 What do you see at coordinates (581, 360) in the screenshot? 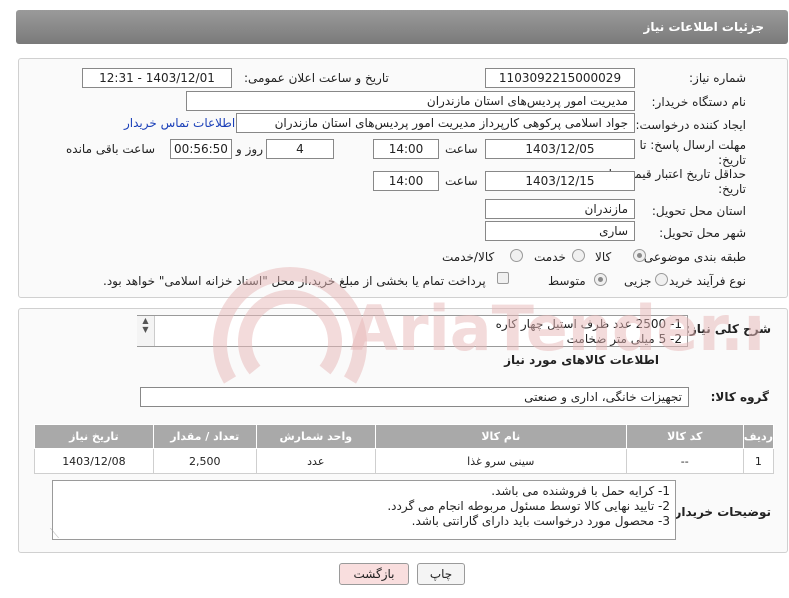
I see `goods-section-title: اطلاعات کالاهای مورد نیاز` at bounding box center [581, 360].